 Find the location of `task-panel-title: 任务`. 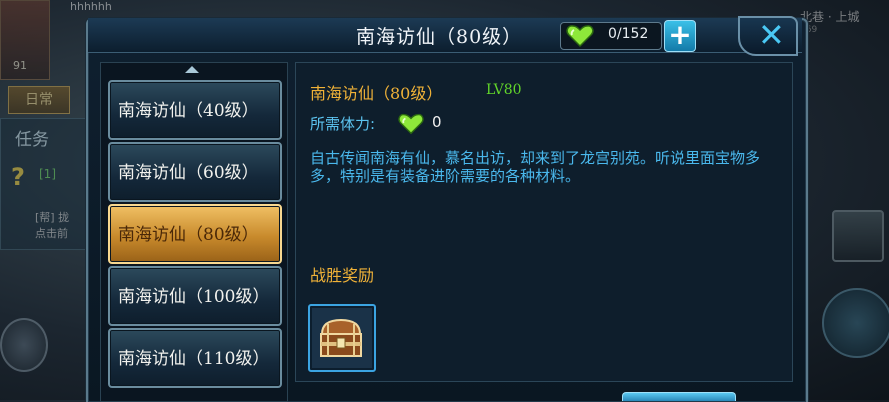

task-panel-title: 任务 is located at coordinates (32, 140).